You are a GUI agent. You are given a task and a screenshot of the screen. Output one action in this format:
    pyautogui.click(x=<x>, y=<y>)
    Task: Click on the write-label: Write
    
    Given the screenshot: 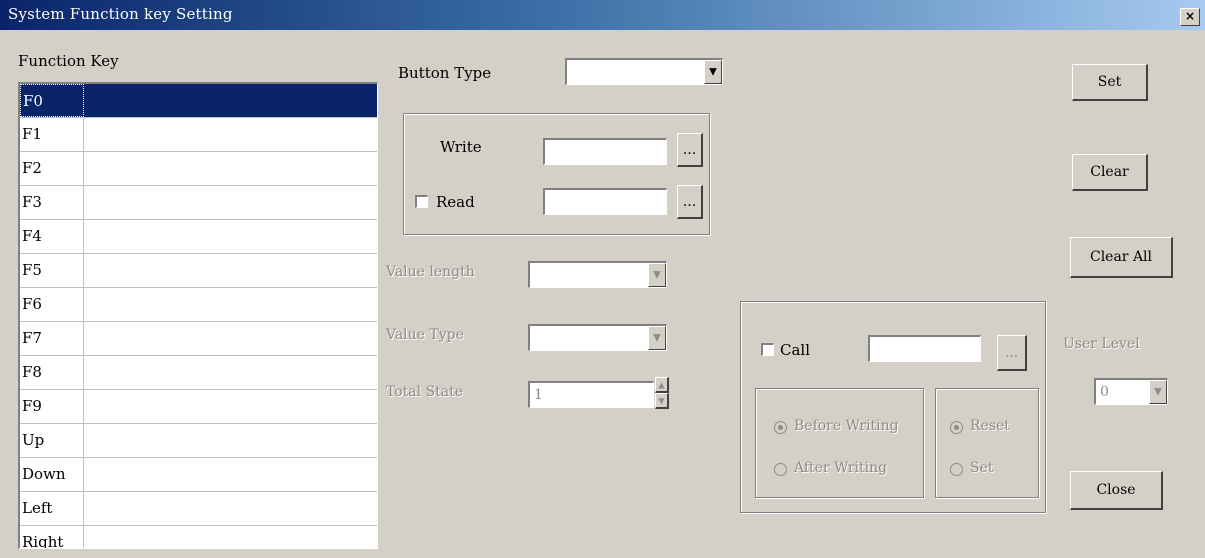 What is the action you would take?
    pyautogui.click(x=461, y=147)
    